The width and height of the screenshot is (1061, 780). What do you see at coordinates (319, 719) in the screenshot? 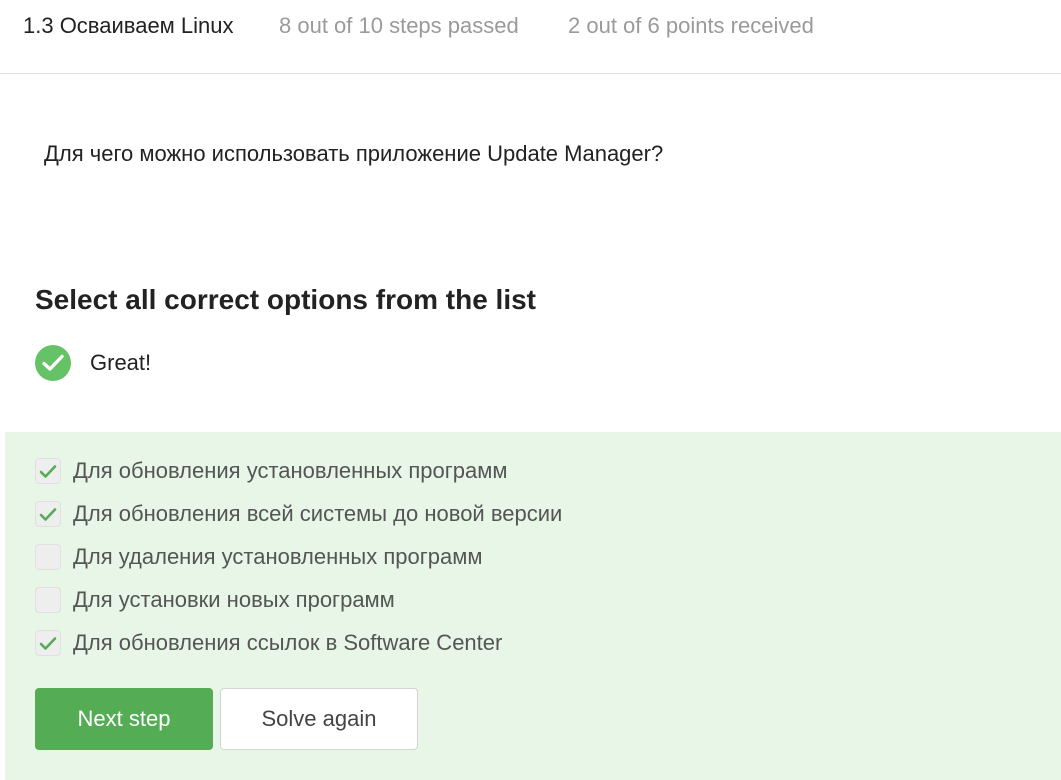
I see `solve-again-button: Solve again` at bounding box center [319, 719].